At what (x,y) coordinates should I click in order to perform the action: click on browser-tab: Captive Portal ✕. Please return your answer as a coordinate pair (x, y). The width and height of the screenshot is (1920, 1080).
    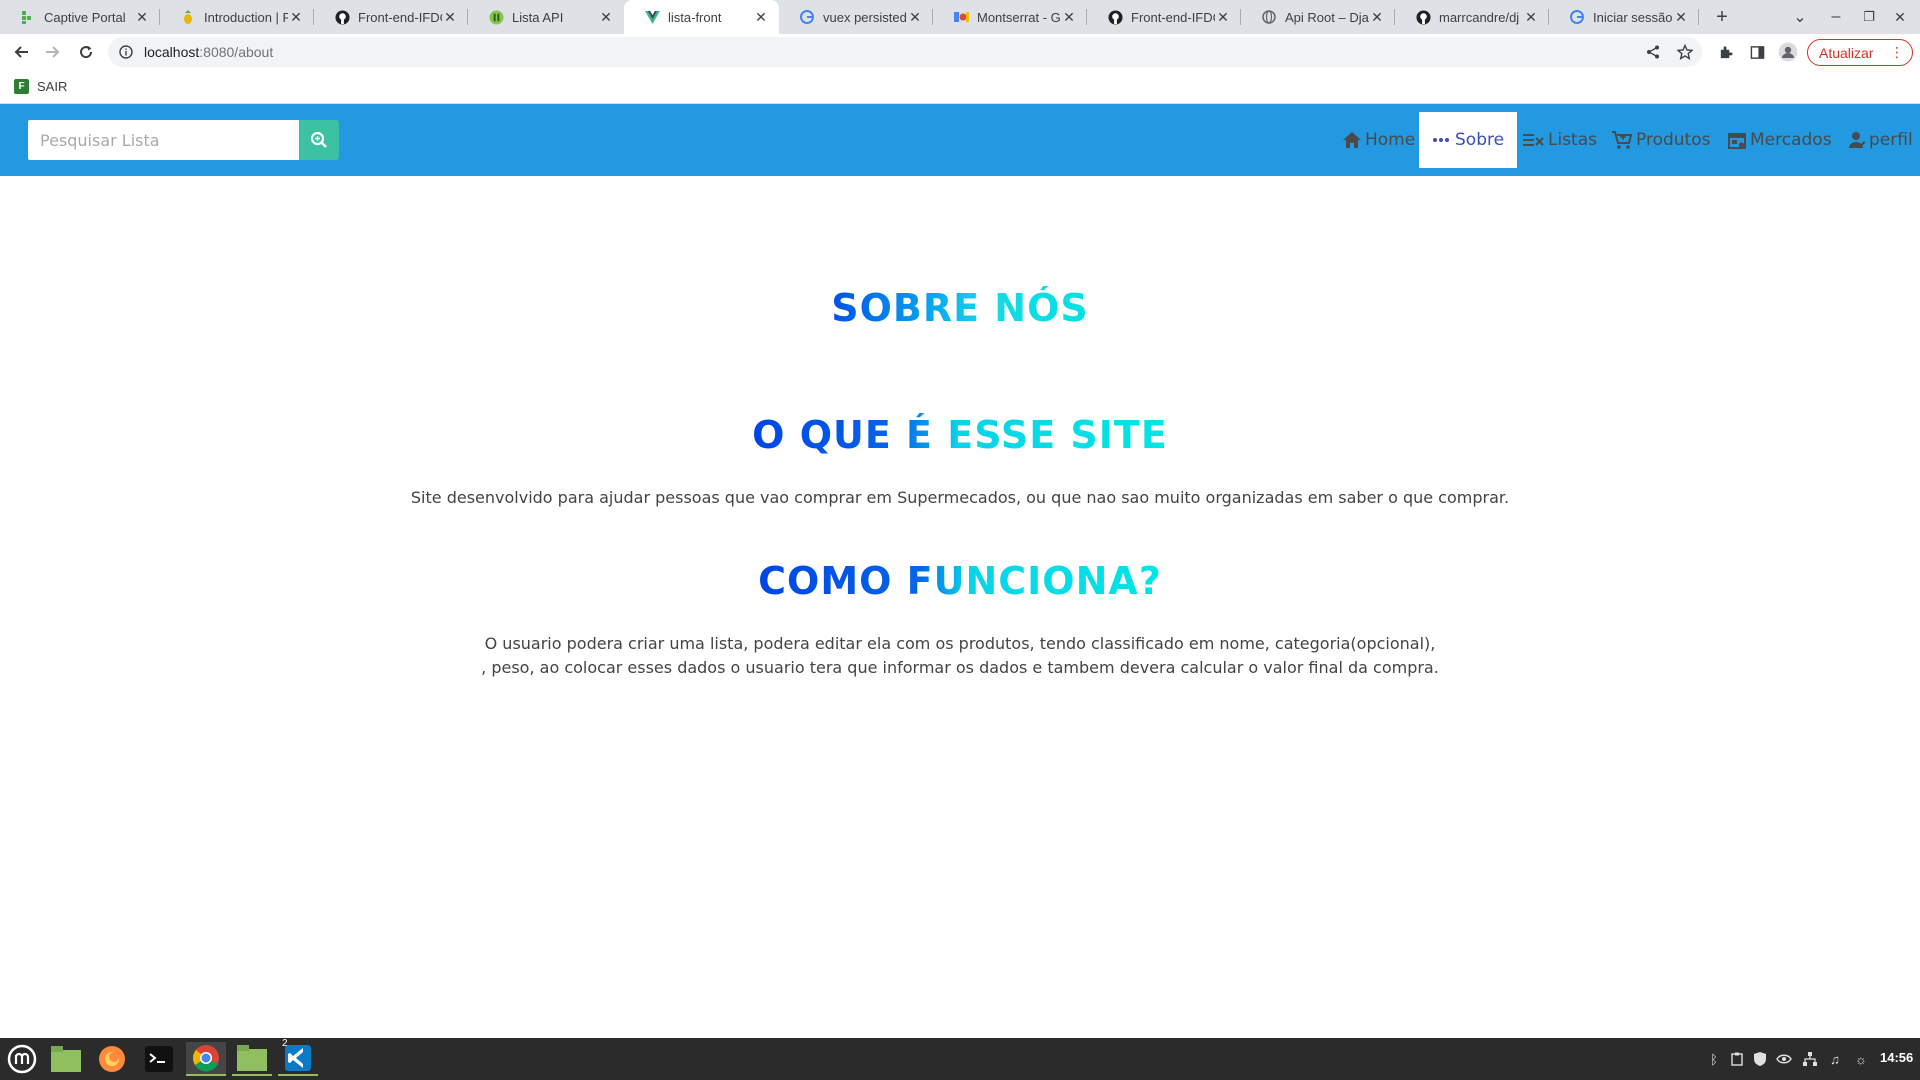
    Looking at the image, I should click on (80, 17).